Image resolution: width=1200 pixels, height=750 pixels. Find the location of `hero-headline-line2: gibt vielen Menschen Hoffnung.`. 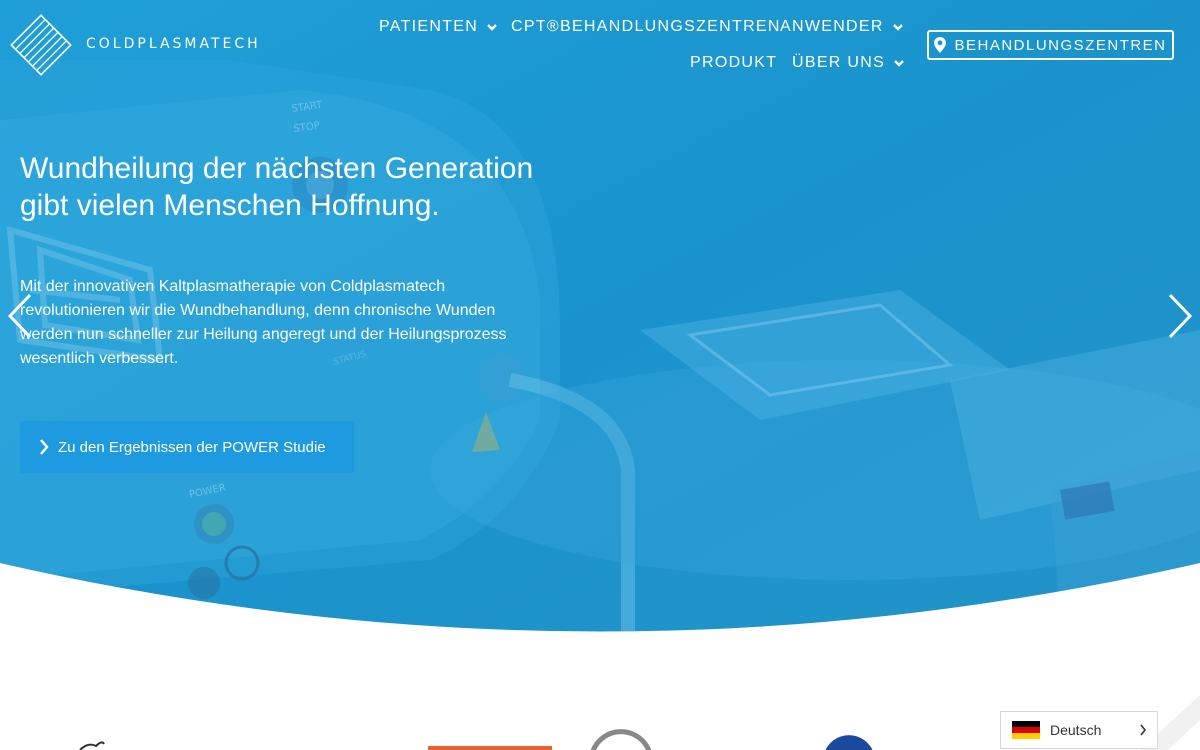

hero-headline-line2: gibt vielen Menschen Hoffnung. is located at coordinates (230, 205).